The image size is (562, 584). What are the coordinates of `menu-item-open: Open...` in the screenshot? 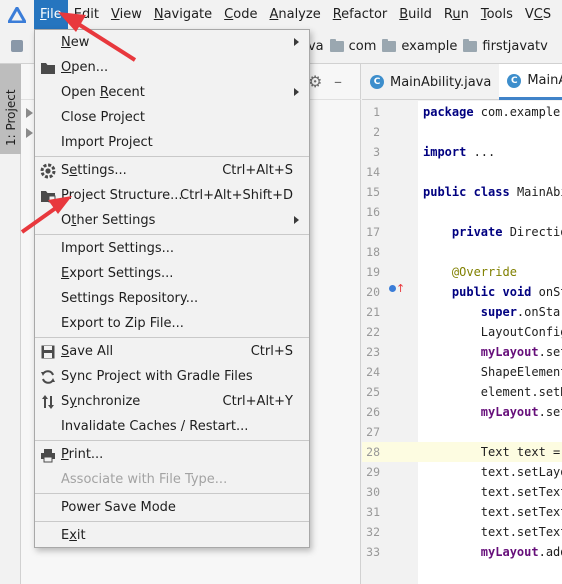 It's located at (172, 67).